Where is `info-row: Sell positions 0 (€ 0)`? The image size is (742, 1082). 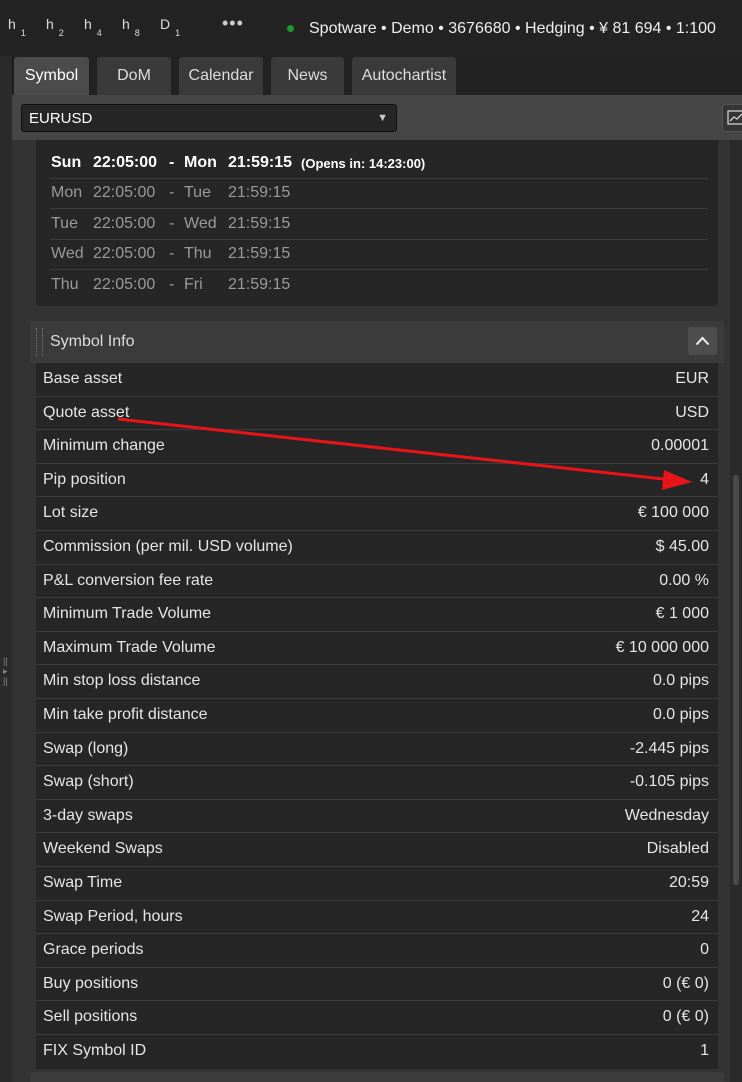
info-row: Sell positions 0 (€ 0) is located at coordinates (377, 1018).